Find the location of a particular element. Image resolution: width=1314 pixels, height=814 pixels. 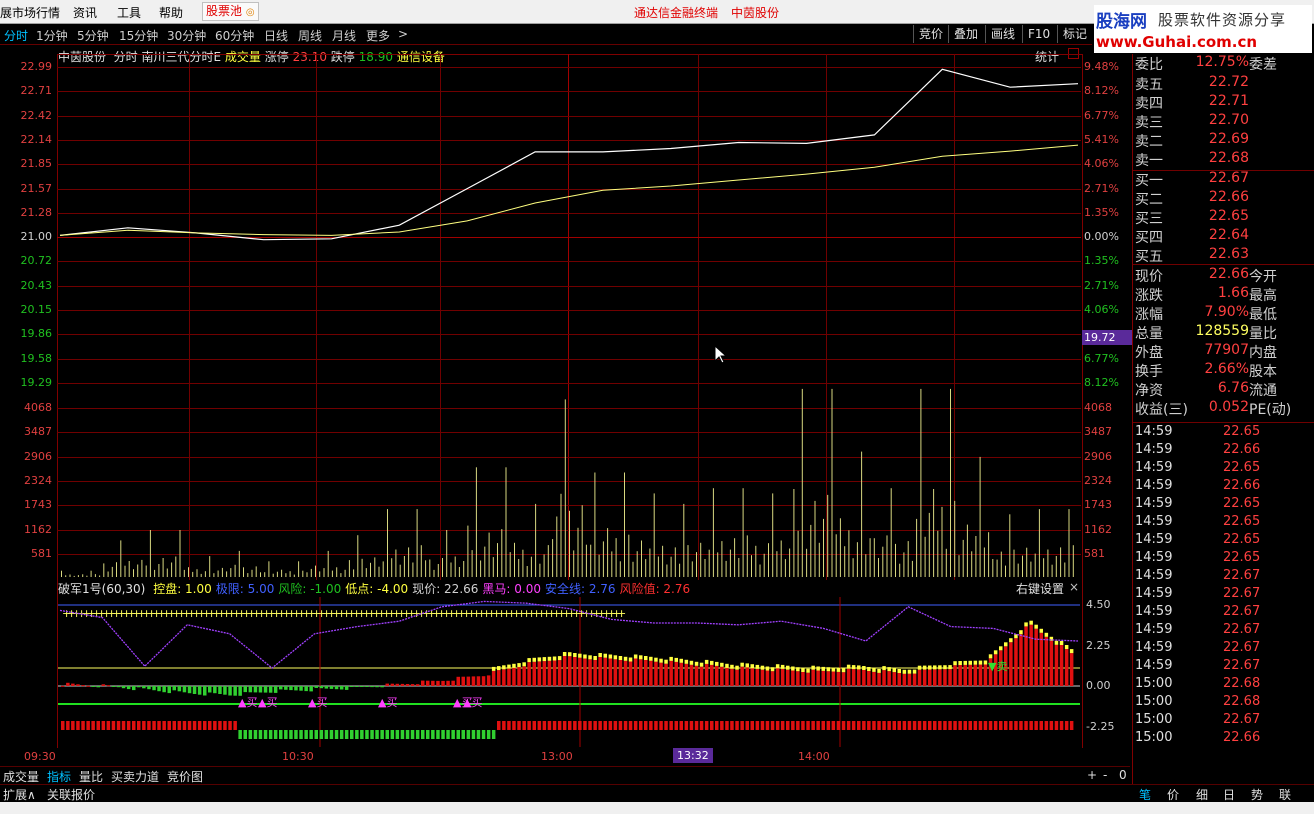

quote-key: 买一 is located at coordinates (1149, 181).